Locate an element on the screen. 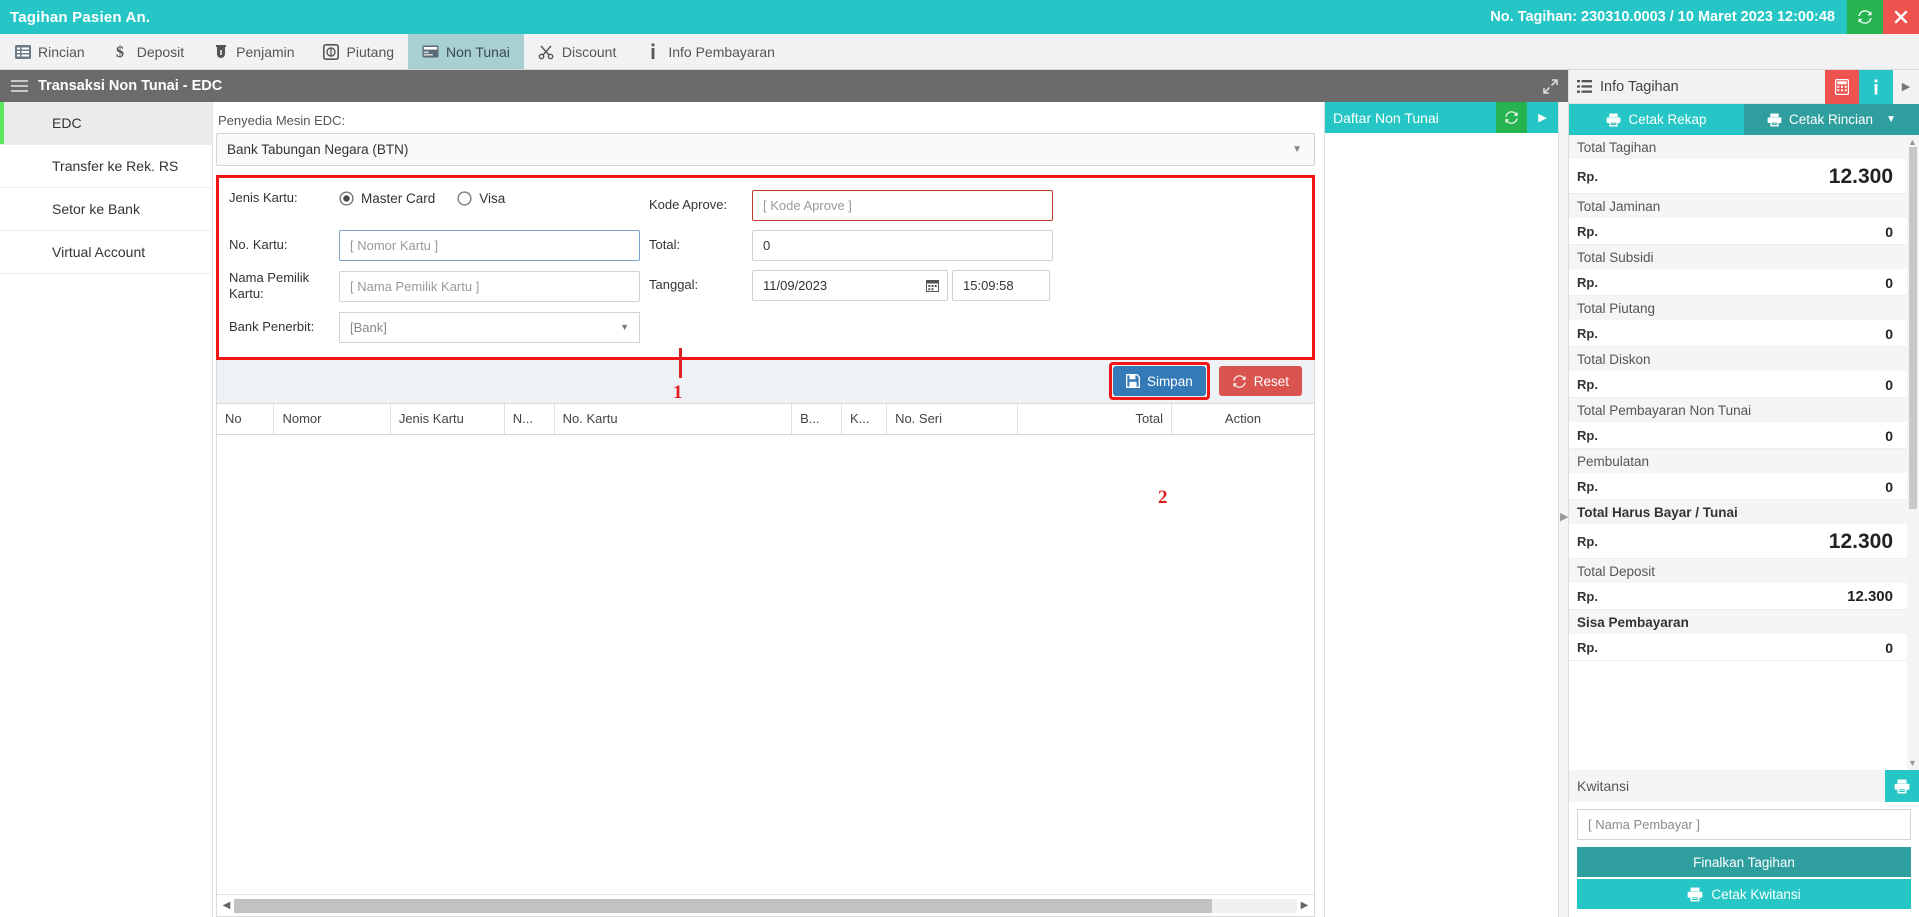  info-label-total-pembayaran-non-tunai: Total Pembayaran Non Tunai is located at coordinates (1738, 410).